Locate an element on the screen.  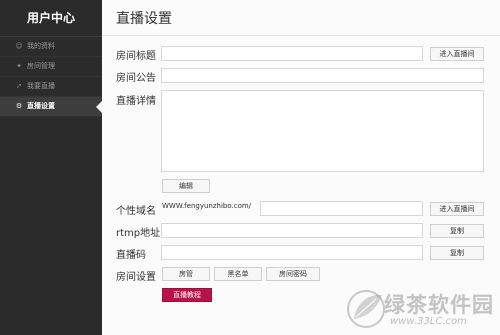
watermark-text: 绿茶软件园 is located at coordinates (439, 305).